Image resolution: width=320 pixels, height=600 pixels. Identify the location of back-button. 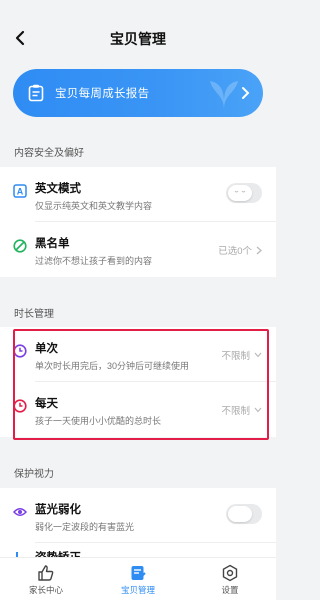
(20, 38).